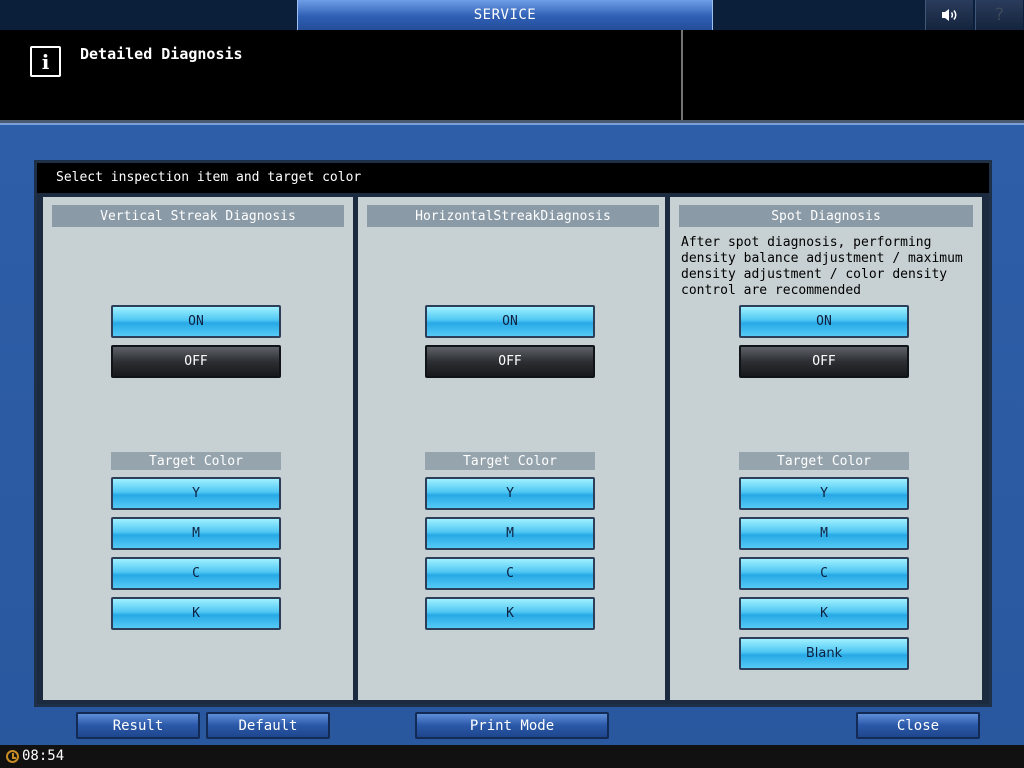  Describe the element at coordinates (682, 75) in the screenshot. I see `header-divider` at that location.